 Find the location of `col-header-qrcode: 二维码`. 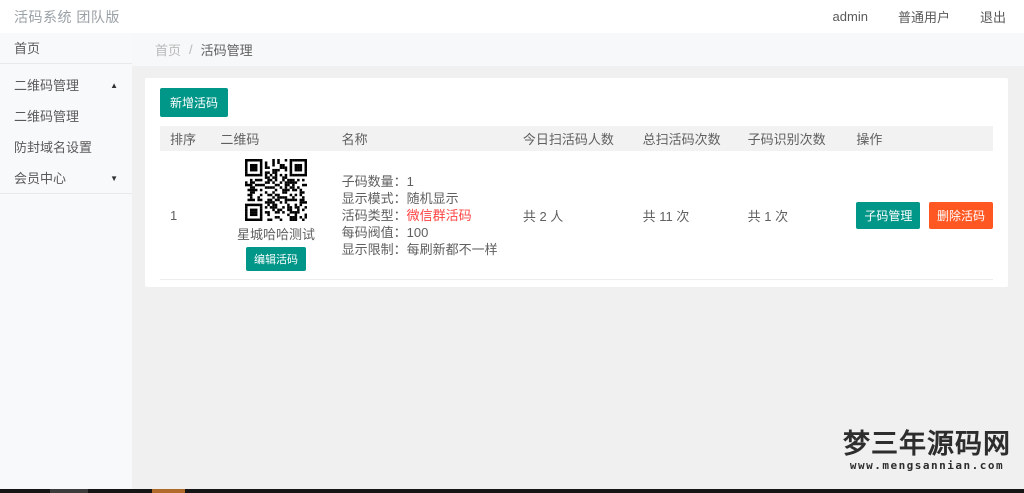

col-header-qrcode: 二维码 is located at coordinates (271, 138).